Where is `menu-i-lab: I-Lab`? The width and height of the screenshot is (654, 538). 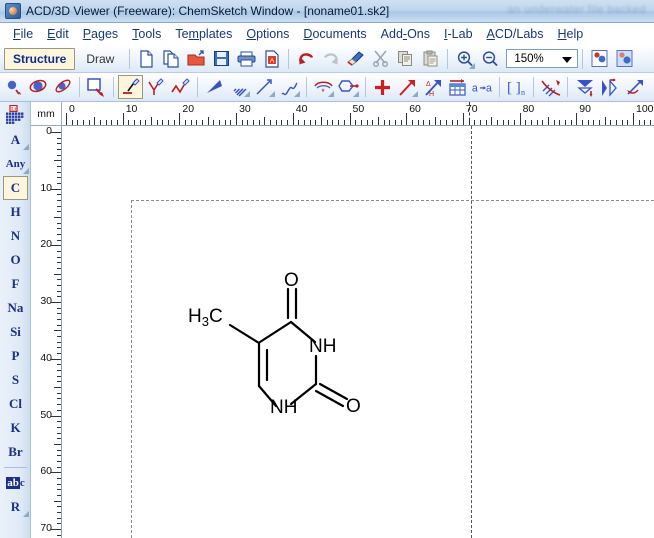 menu-i-lab: I-Lab is located at coordinates (458, 34).